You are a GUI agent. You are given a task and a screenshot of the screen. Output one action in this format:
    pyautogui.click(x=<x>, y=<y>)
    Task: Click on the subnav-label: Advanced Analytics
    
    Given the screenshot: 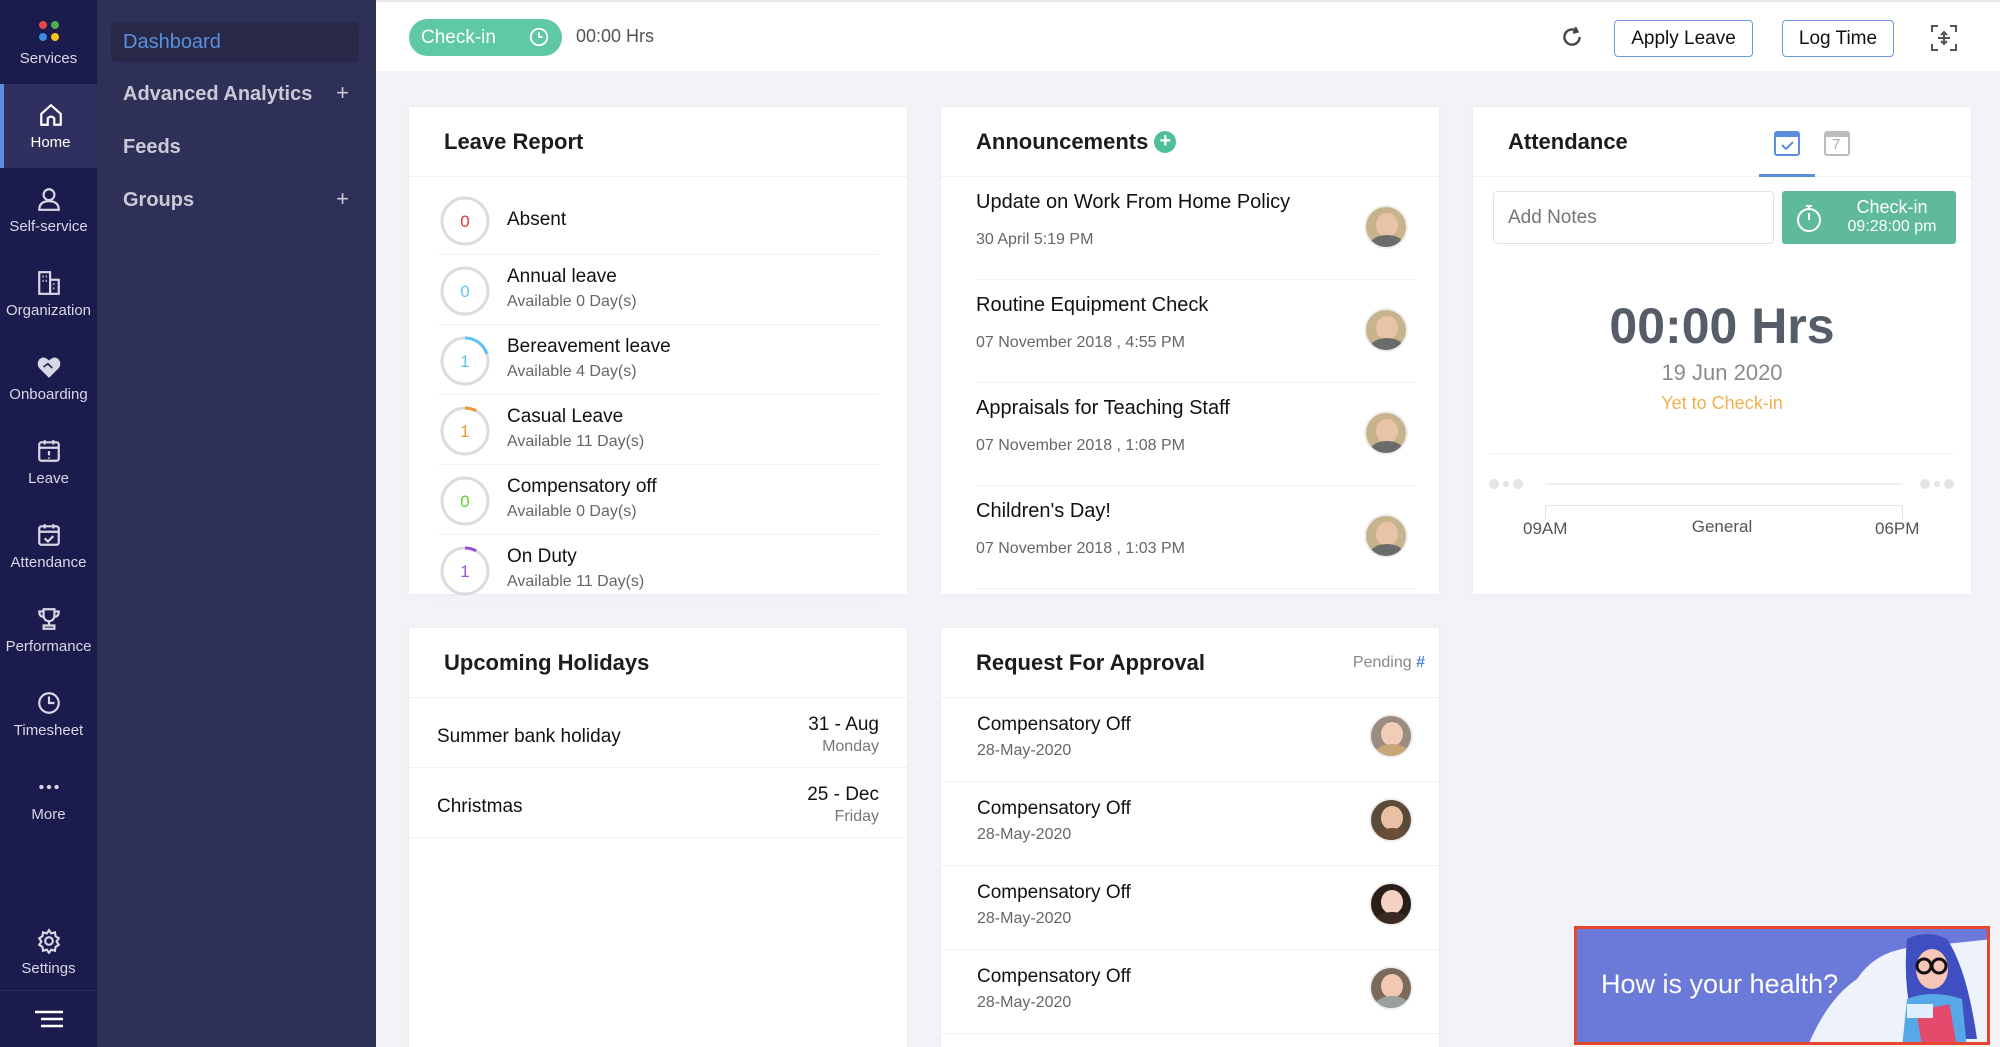 What is the action you would take?
    pyautogui.click(x=218, y=93)
    